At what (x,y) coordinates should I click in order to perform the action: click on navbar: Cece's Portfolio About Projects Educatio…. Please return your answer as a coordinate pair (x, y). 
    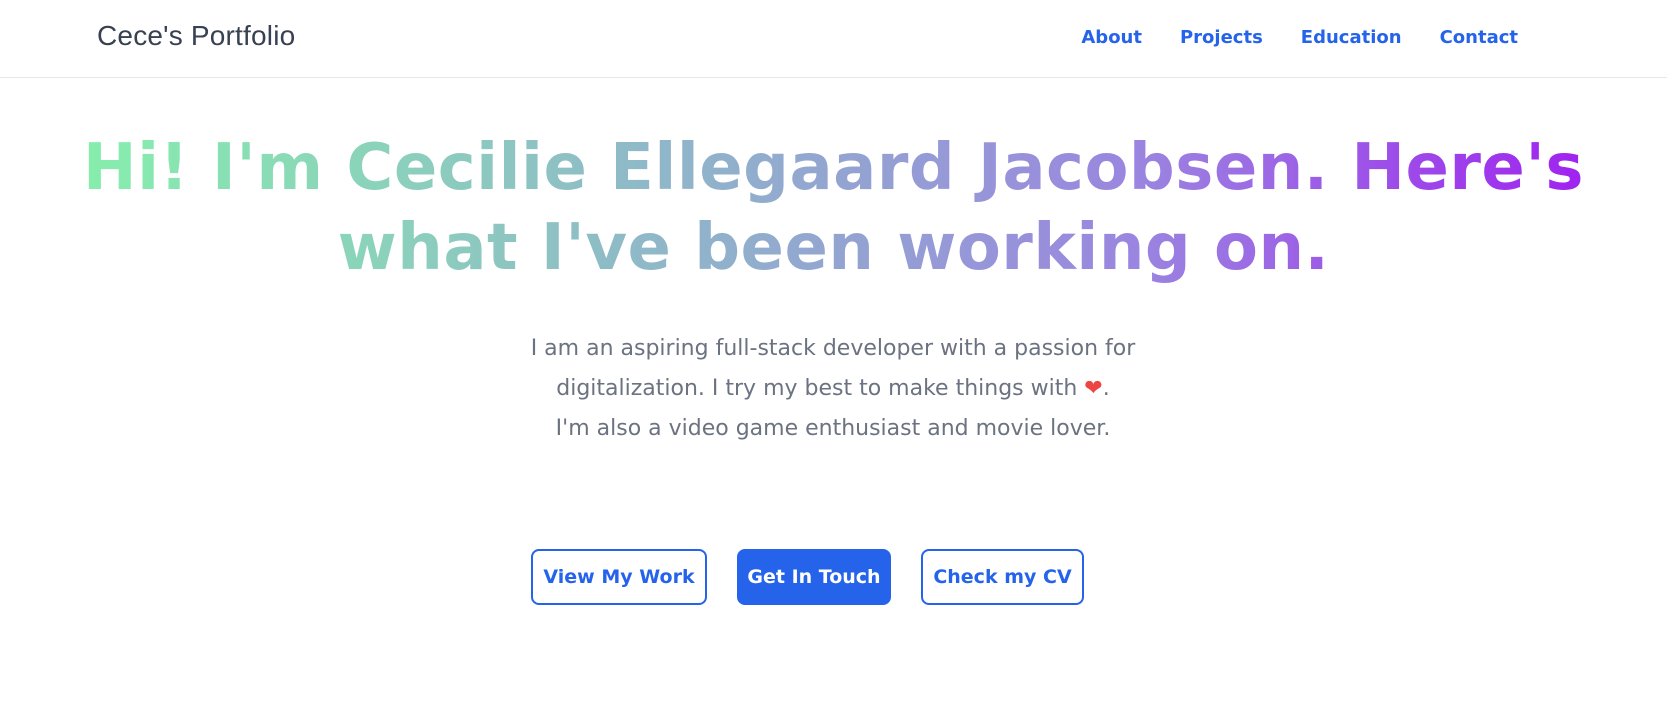
    Looking at the image, I should click on (833, 39).